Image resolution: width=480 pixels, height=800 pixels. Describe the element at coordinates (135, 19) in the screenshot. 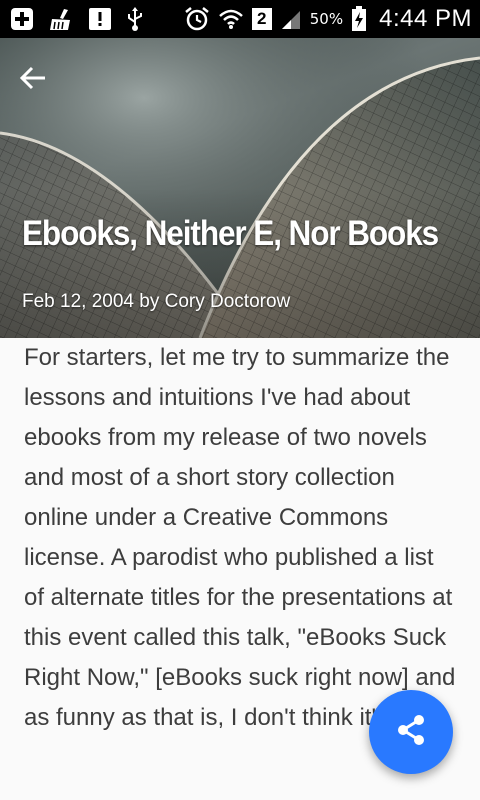

I see `usb-icon` at that location.